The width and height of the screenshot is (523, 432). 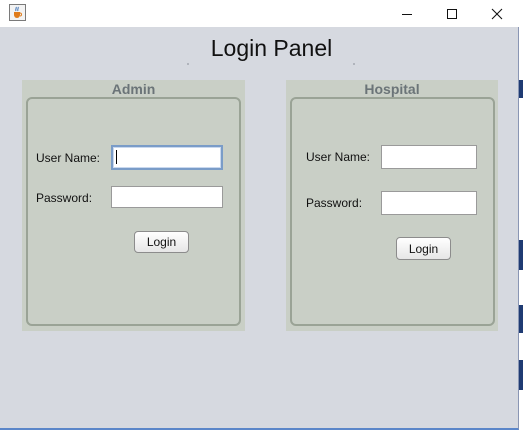 I want to click on maximize-icon, so click(x=452, y=13).